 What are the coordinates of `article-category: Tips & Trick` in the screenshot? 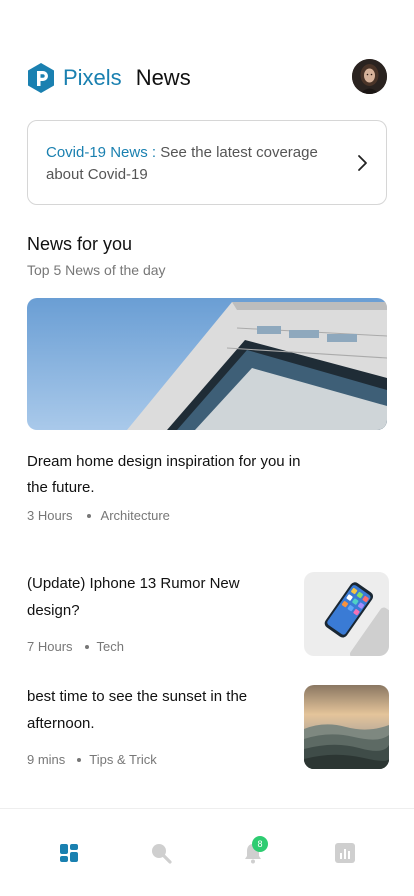 It's located at (123, 759).